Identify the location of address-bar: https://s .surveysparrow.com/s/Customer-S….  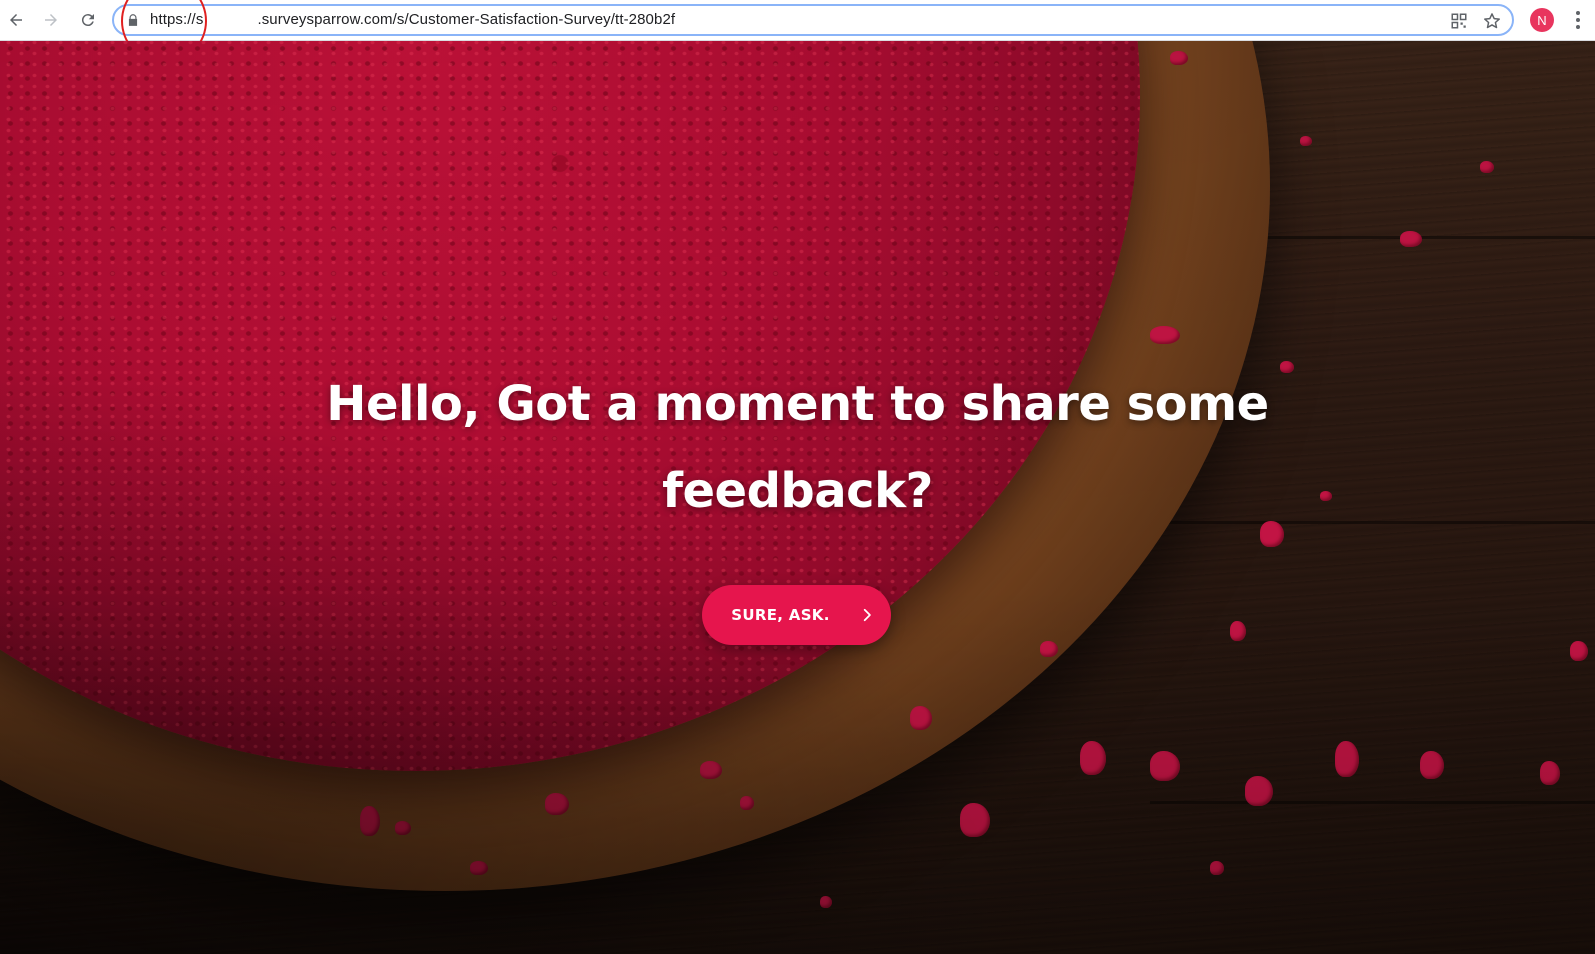
(813, 20).